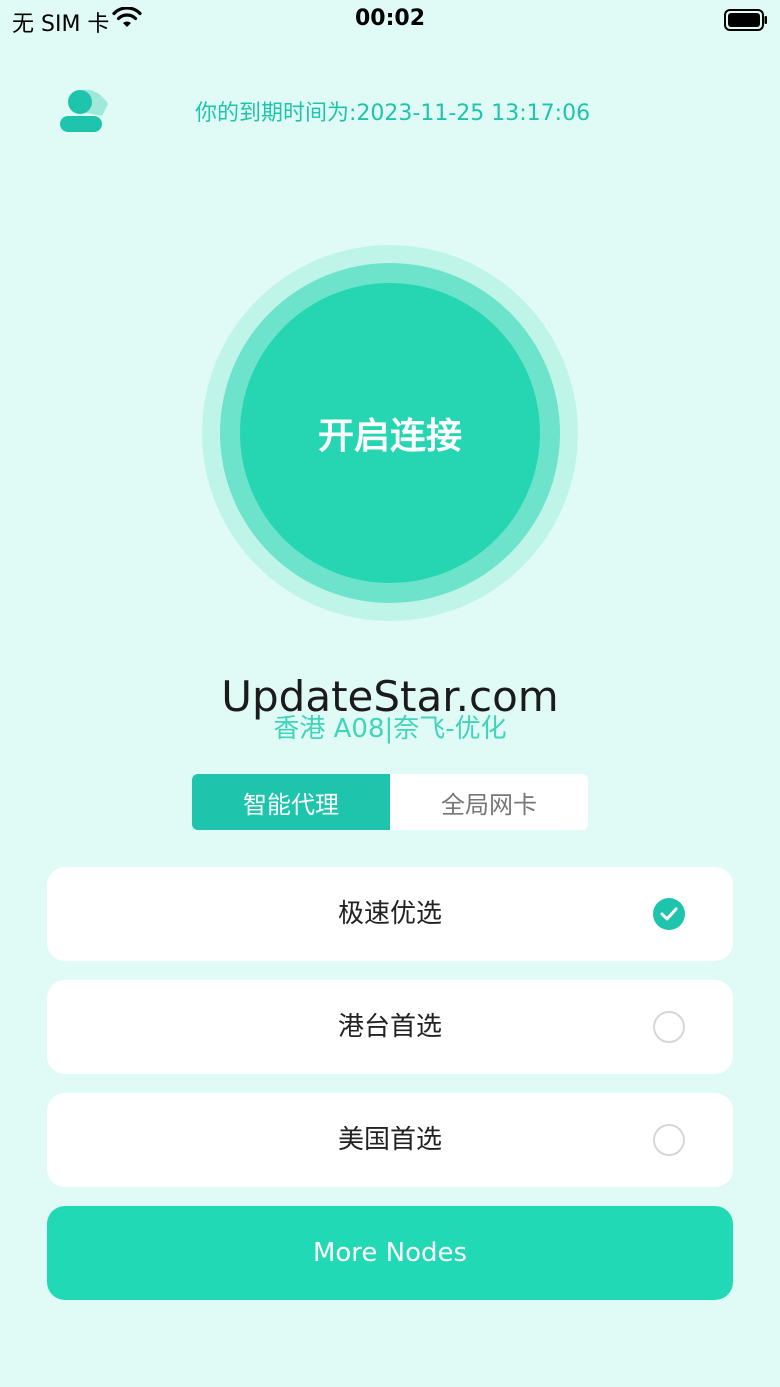 The height and width of the screenshot is (1387, 780). What do you see at coordinates (390, 433) in the screenshot?
I see `connect-button: 开启连接` at bounding box center [390, 433].